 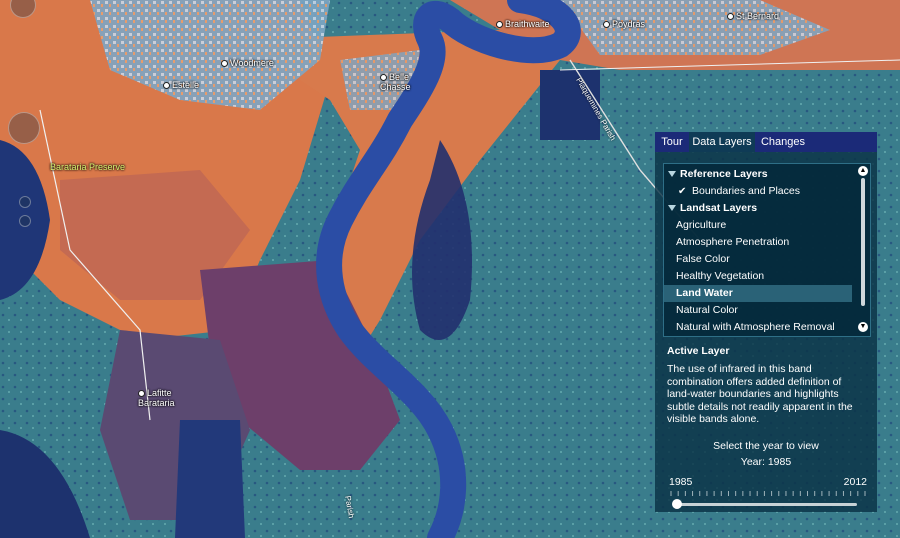 I want to click on scroll-down-icon: ▼, so click(x=863, y=327).